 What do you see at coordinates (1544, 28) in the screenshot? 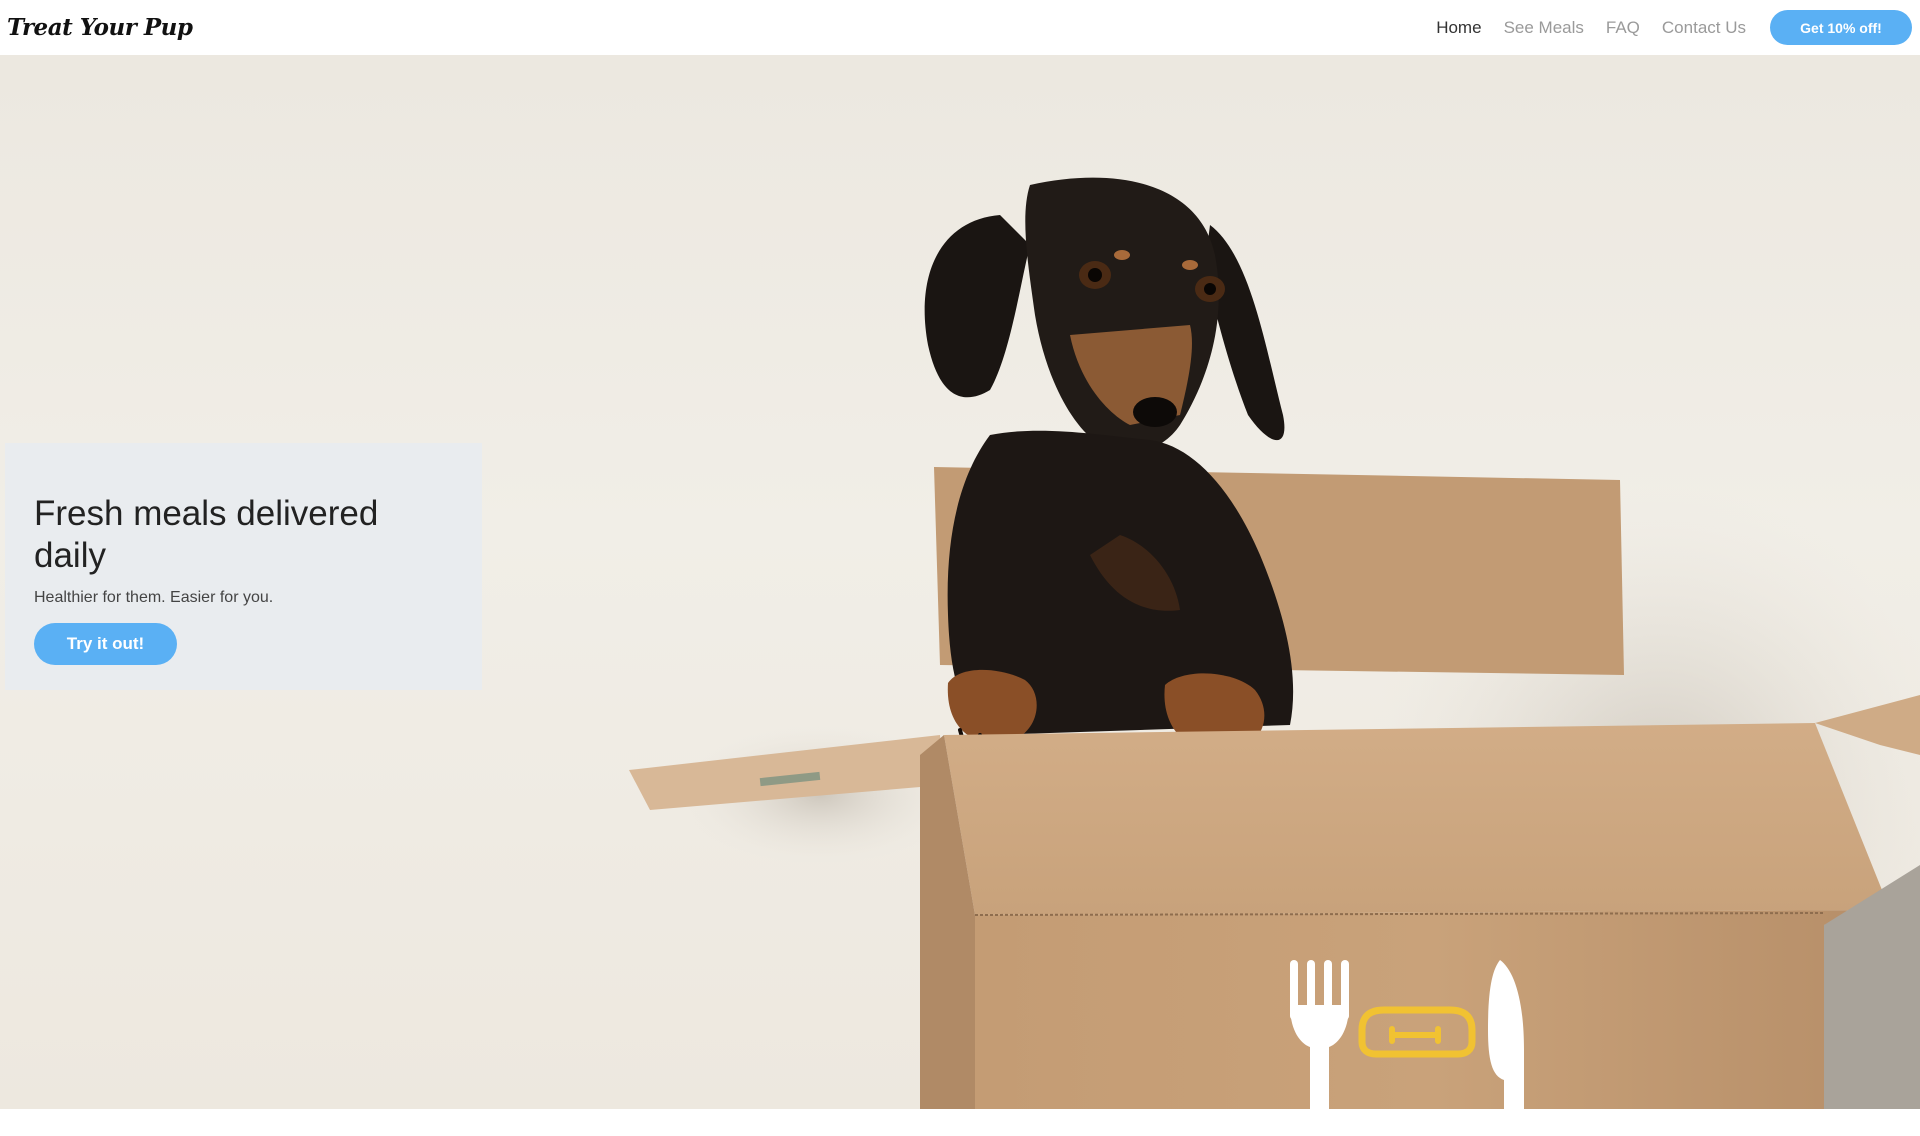
I see `nav-link-see-meals: See Meals` at bounding box center [1544, 28].